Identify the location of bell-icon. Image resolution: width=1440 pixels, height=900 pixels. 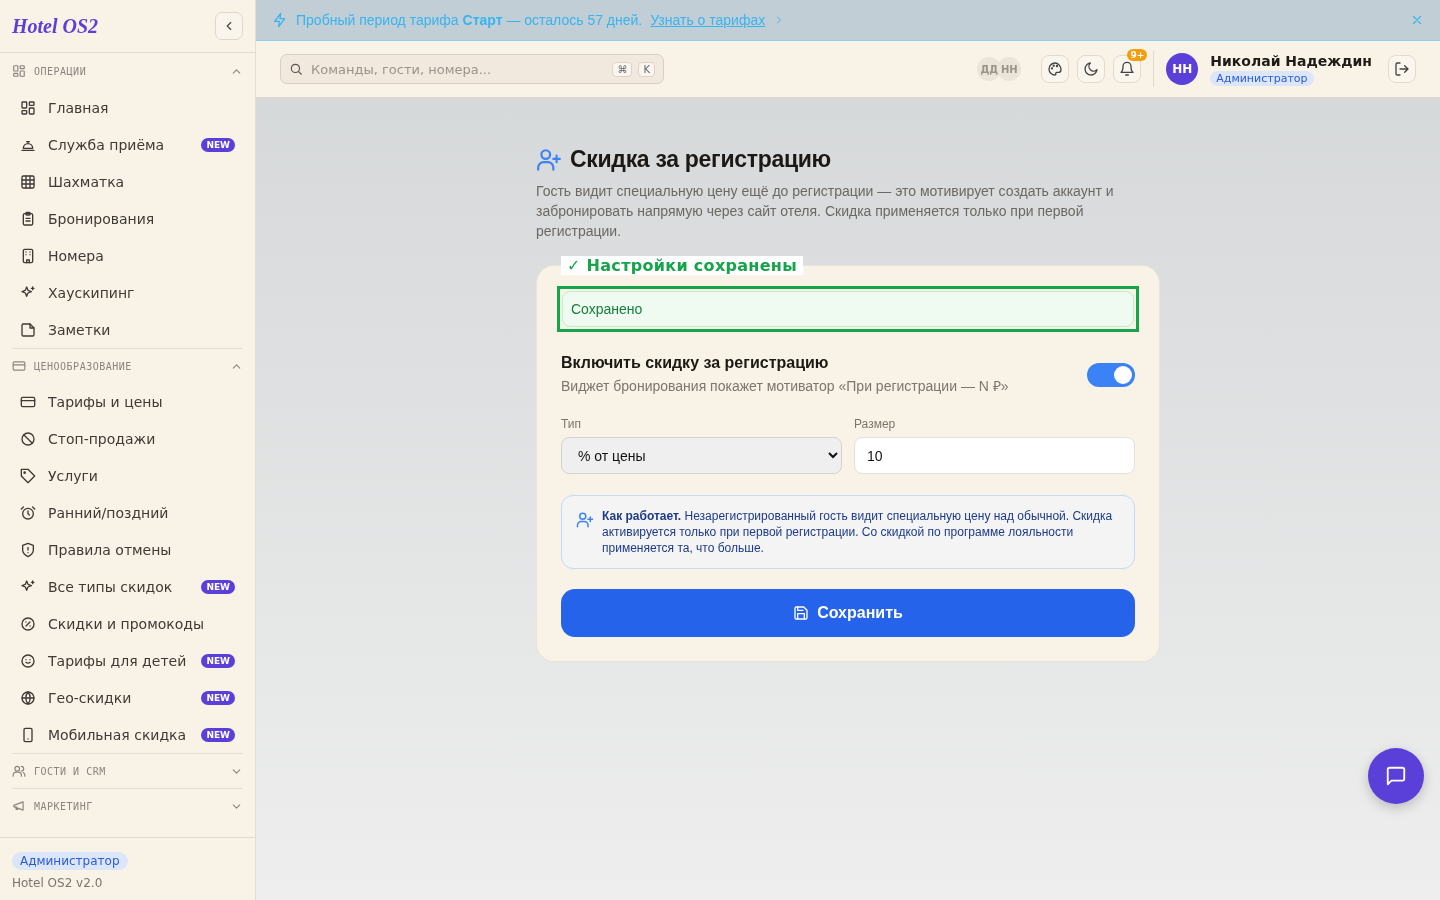
(1127, 69).